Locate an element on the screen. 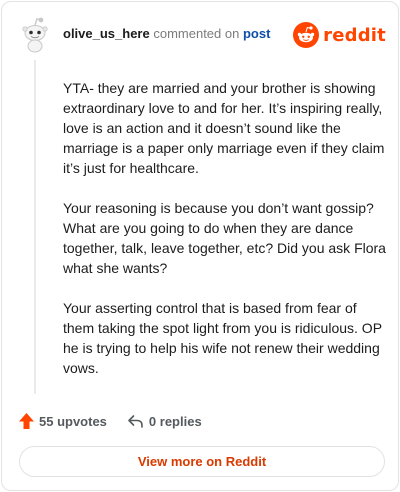 This screenshot has width=400, height=492. reddit-logo: reddit is located at coordinates (339, 35).